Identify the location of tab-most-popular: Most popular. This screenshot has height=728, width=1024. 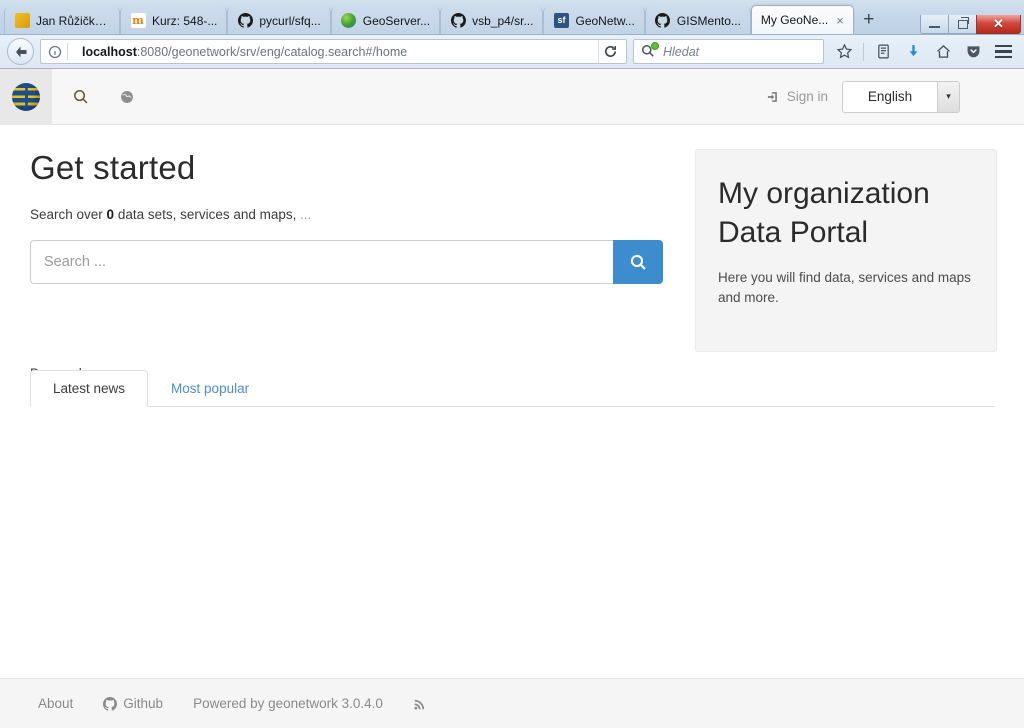
(210, 388).